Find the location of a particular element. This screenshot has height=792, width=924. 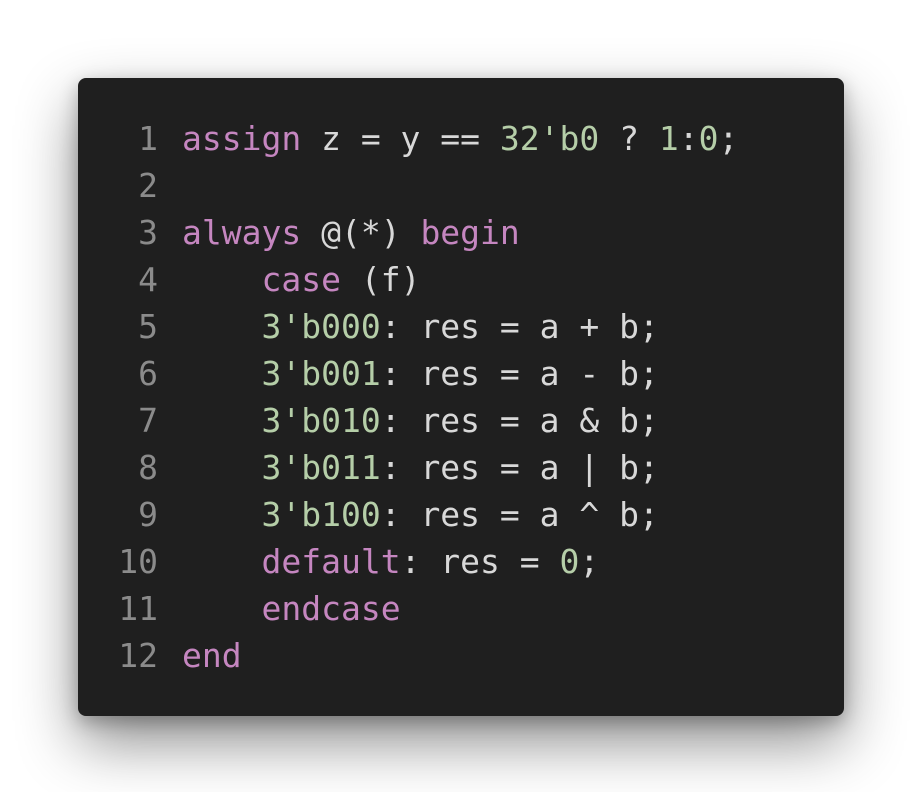

keyword-token: begin is located at coordinates (470, 232).